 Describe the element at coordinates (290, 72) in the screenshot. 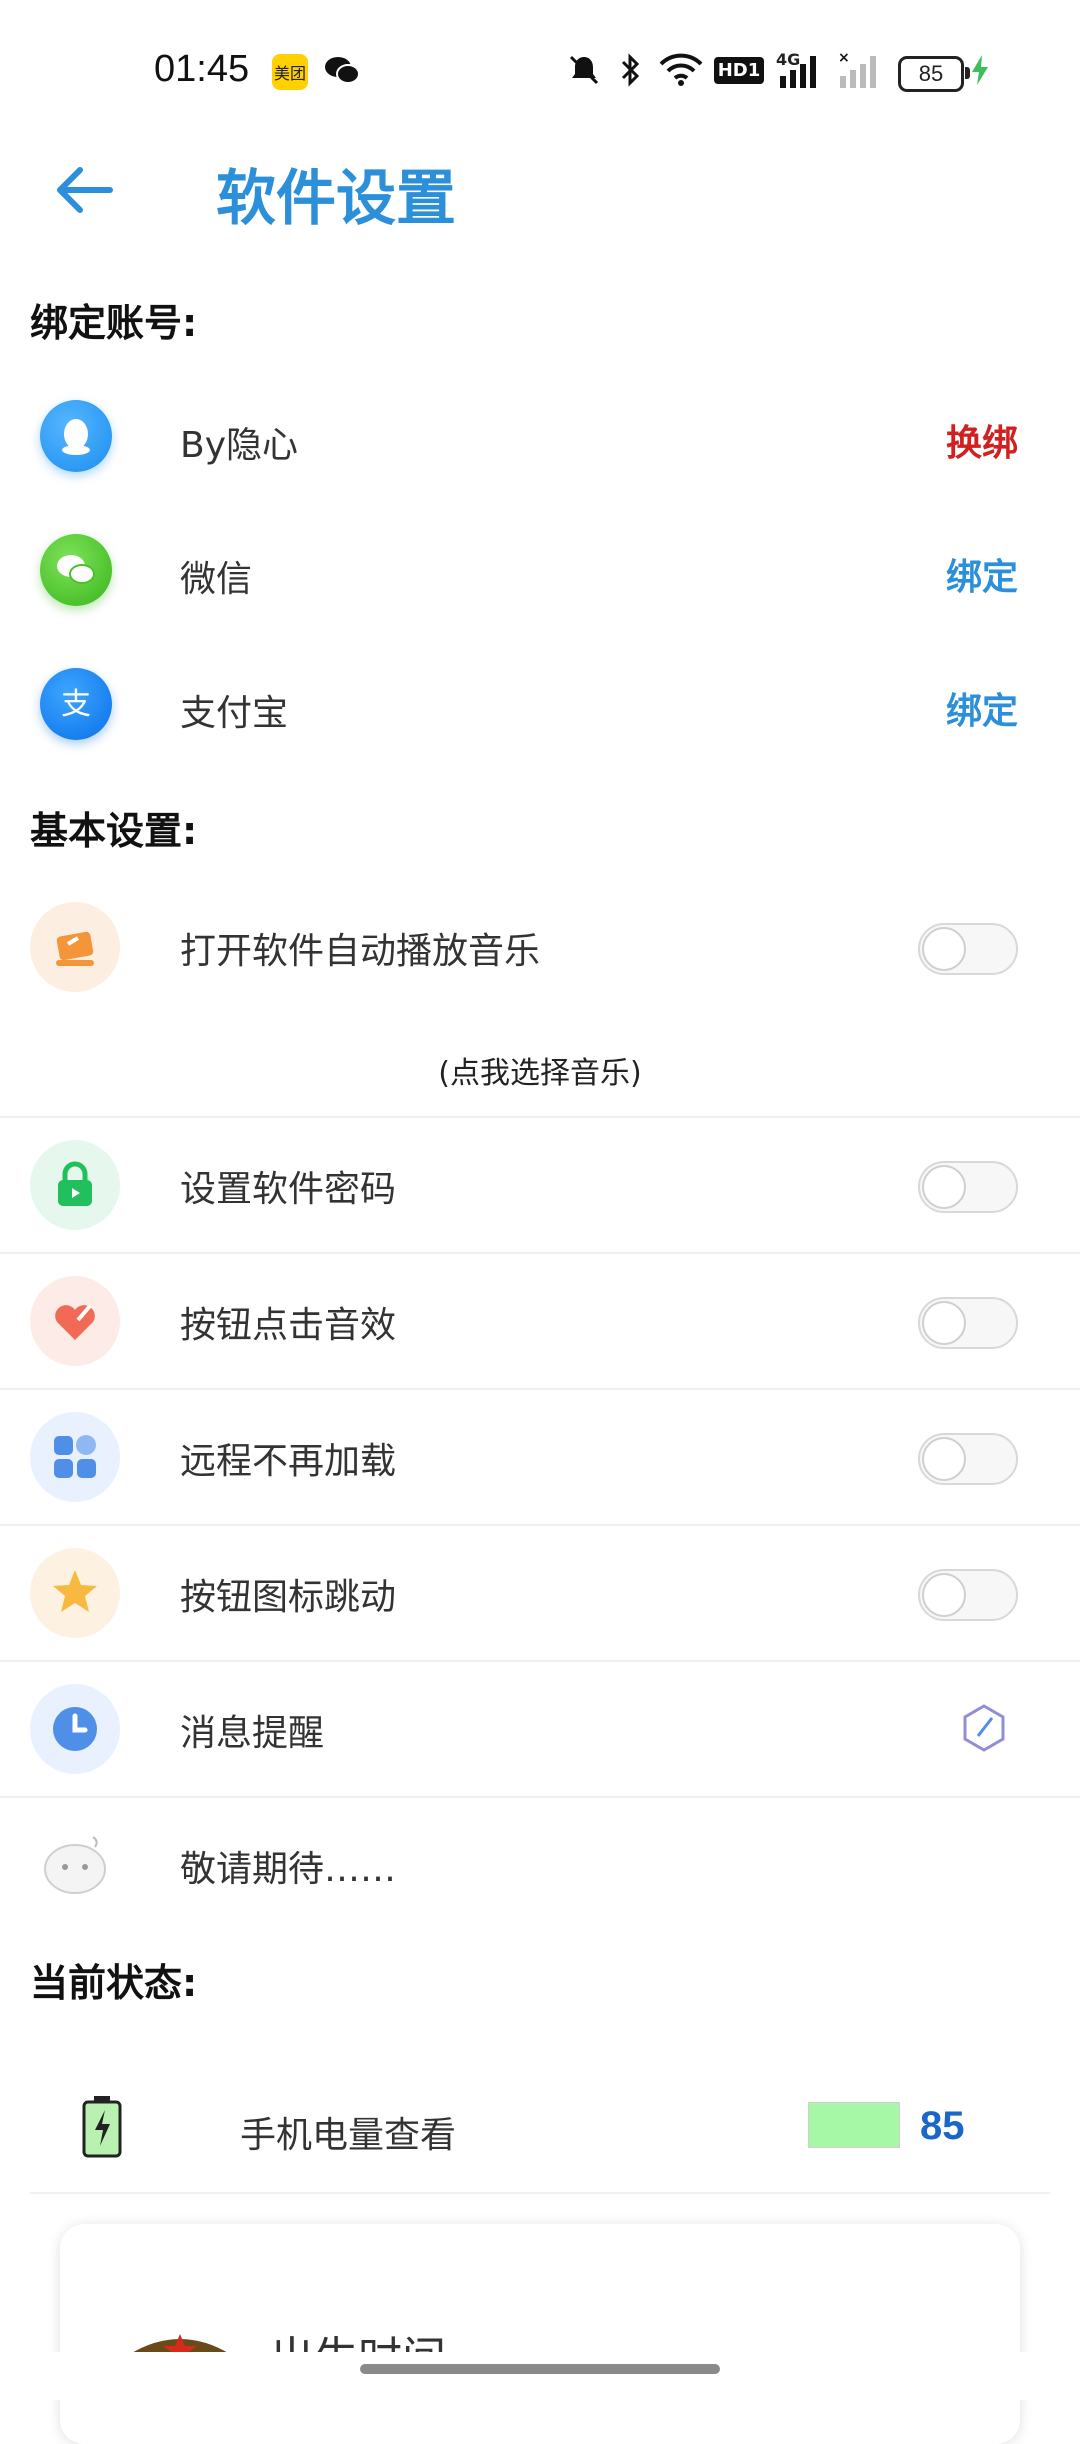

I see `meituan-icon: 美团` at that location.